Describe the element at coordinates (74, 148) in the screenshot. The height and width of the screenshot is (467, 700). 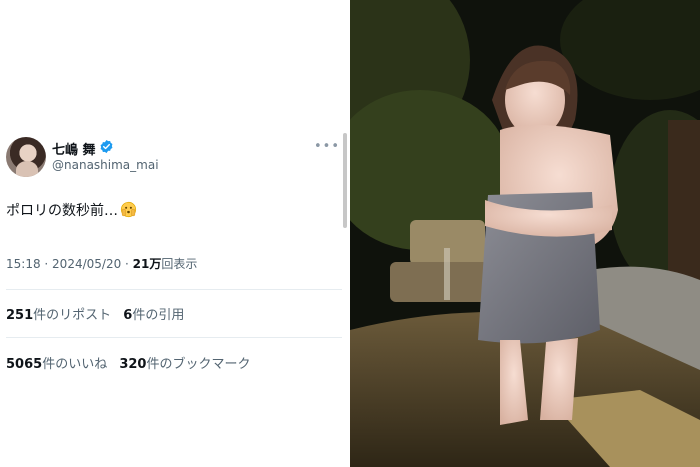
I see `display-name: 七嶋 舞` at that location.